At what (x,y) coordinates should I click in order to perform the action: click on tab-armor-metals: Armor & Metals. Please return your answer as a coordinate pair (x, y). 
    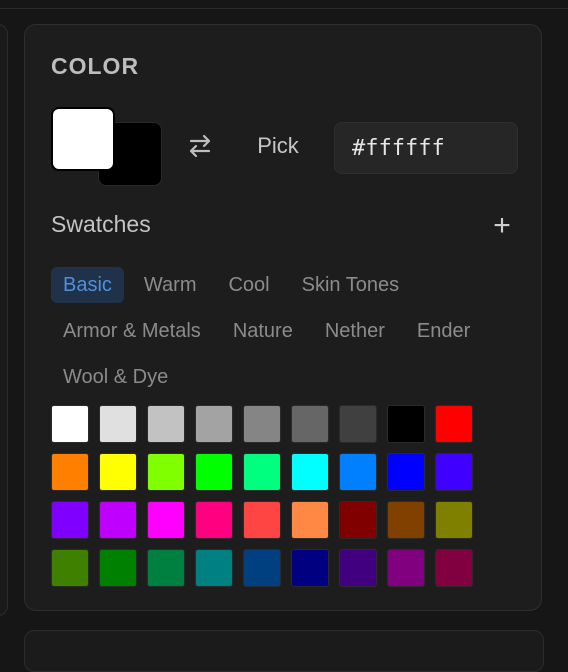
    Looking at the image, I should click on (132, 331).